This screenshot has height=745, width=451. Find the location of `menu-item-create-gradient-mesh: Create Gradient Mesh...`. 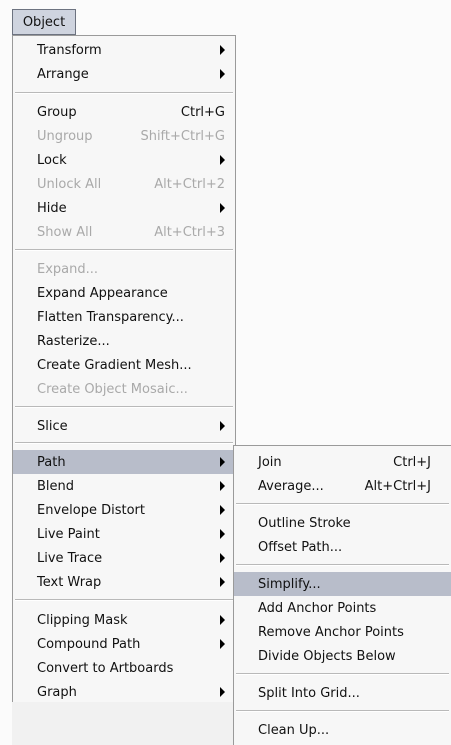

menu-item-create-gradient-mesh: Create Gradient Mesh... is located at coordinates (124, 365).